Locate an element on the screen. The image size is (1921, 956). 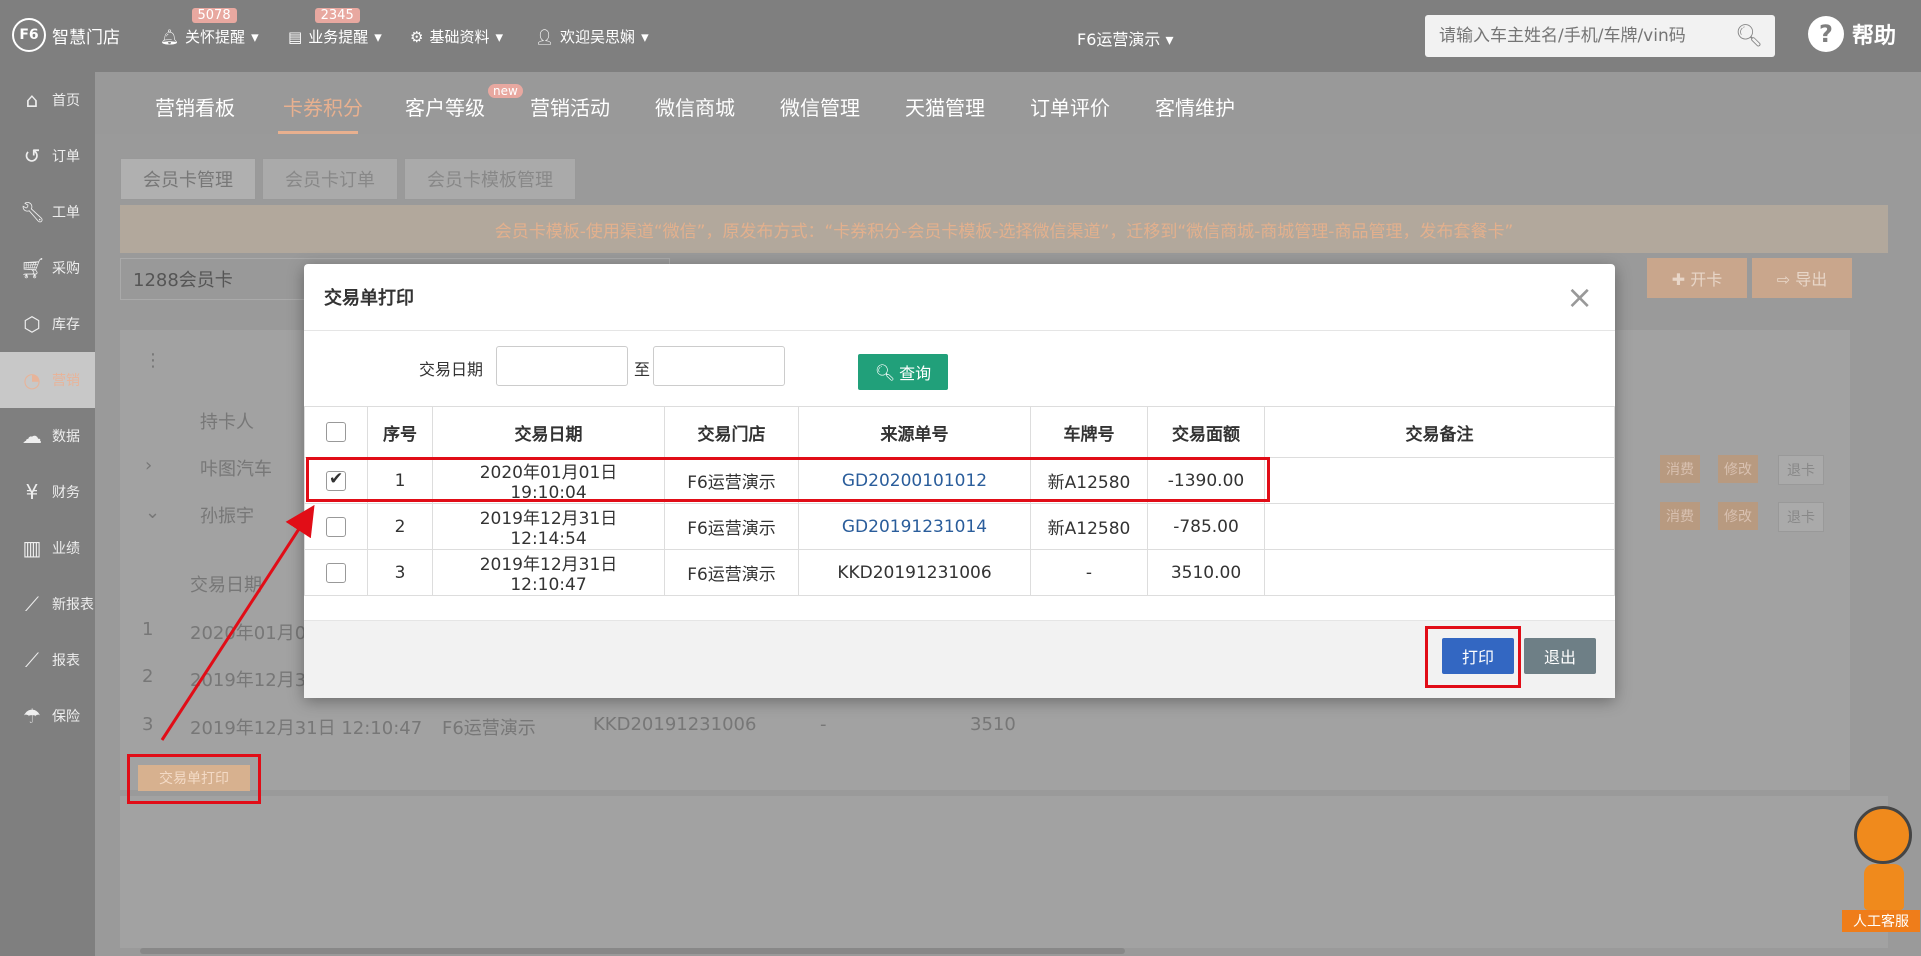
robot-mascot-icon is located at coordinates (1883, 835).